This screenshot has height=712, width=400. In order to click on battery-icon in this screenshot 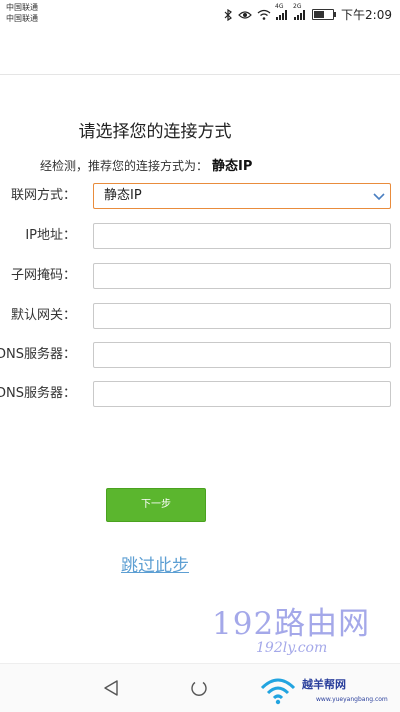, I will do `click(324, 14)`.